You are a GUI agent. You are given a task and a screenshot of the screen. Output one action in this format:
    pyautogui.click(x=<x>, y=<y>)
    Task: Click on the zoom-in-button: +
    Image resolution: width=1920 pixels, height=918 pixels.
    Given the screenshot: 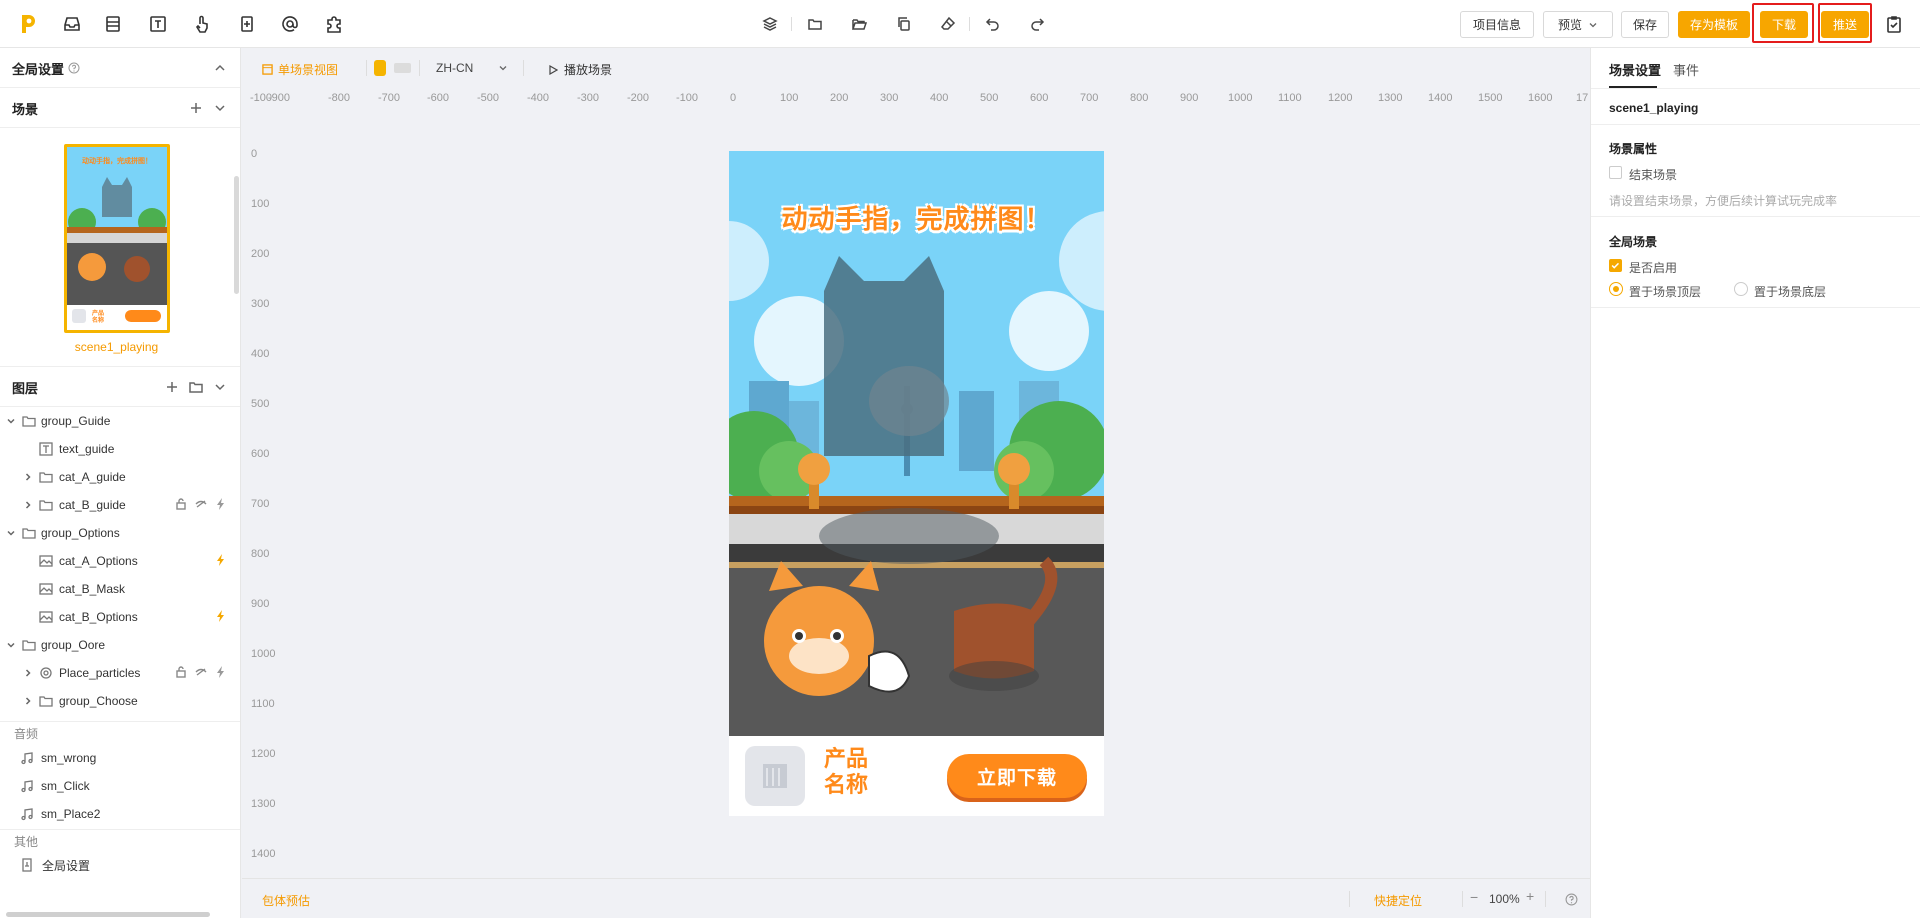 What is the action you would take?
    pyautogui.click(x=1530, y=896)
    